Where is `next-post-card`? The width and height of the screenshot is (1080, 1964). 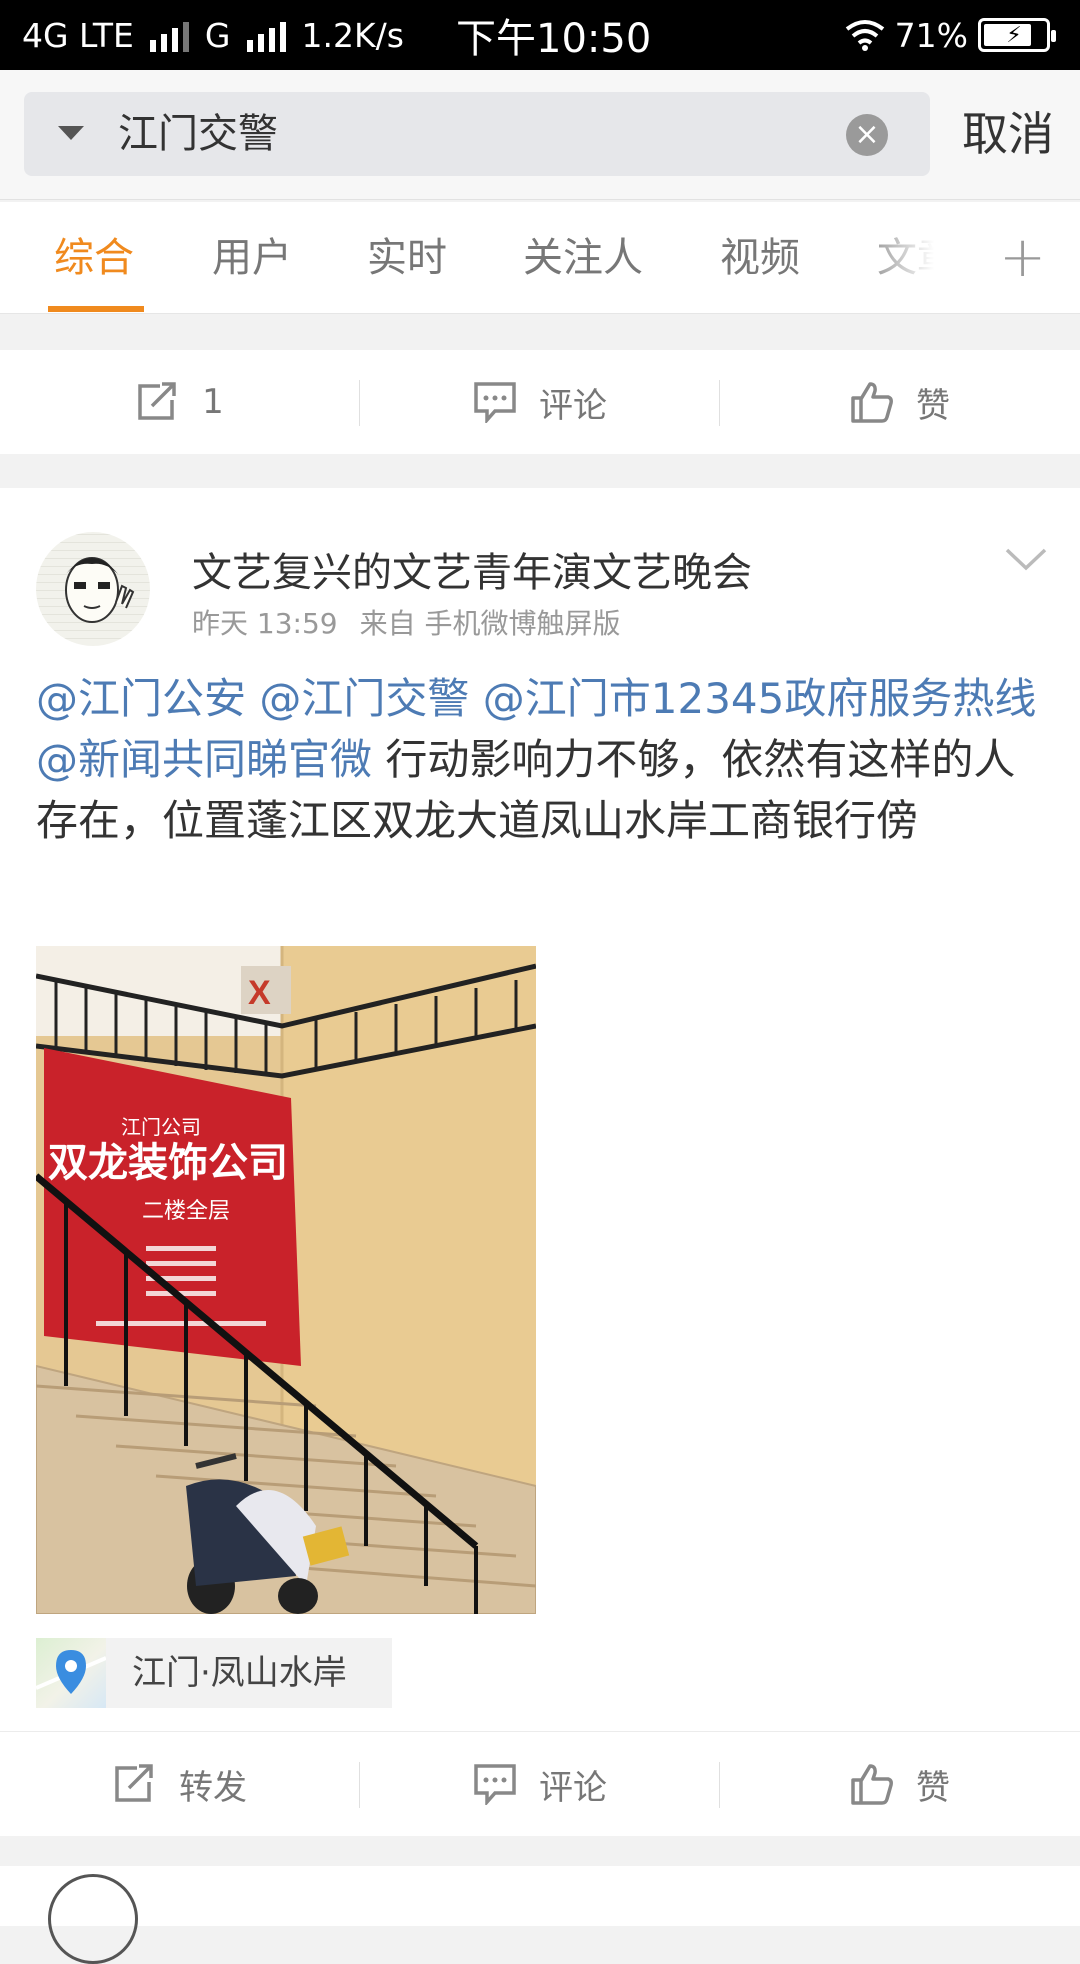
next-post-card is located at coordinates (540, 1915).